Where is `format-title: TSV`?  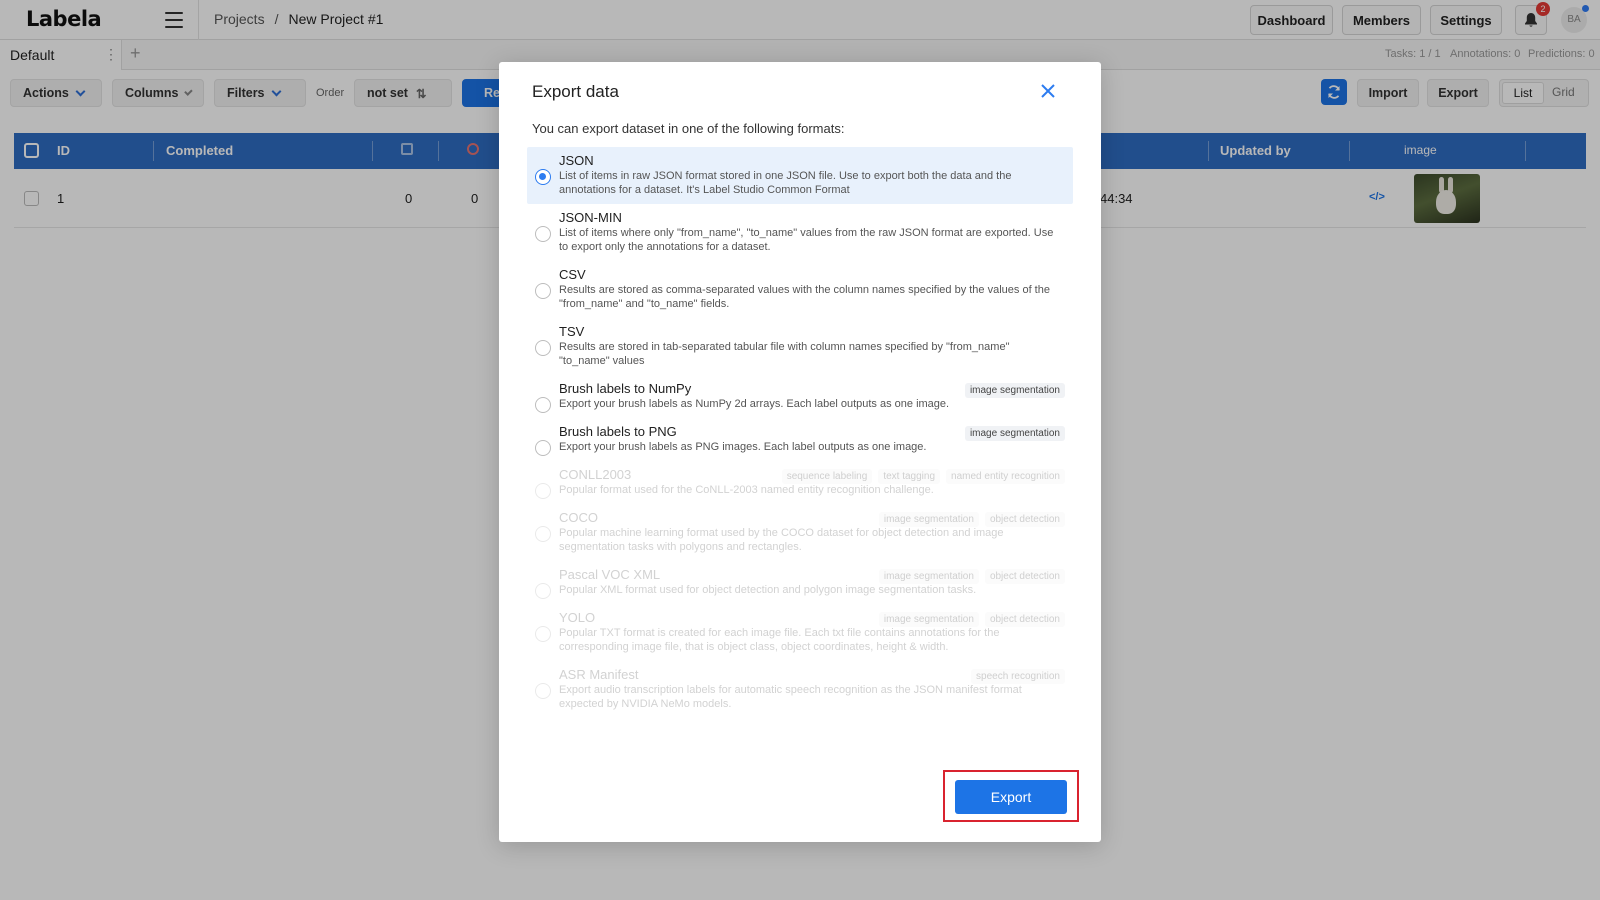 format-title: TSV is located at coordinates (572, 331).